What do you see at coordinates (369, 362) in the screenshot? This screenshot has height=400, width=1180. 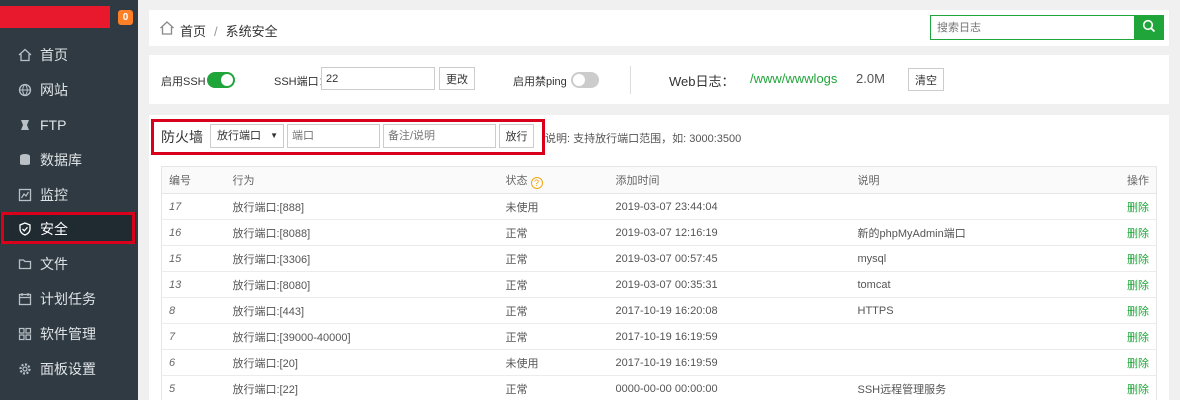 I see `cell-action: 放行端口:[20]` at bounding box center [369, 362].